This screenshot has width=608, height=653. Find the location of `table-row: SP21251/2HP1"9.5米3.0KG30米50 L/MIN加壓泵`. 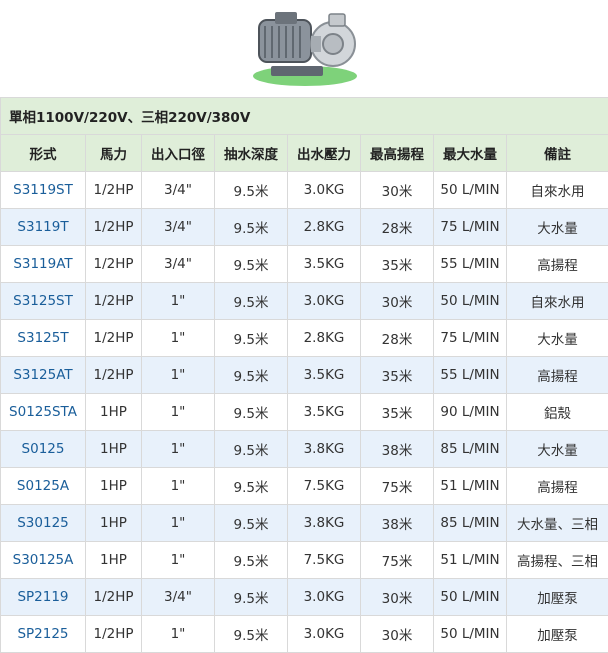

table-row: SP21251/2HP1"9.5米3.0KG30米50 L/MIN加壓泵 is located at coordinates (304, 634).